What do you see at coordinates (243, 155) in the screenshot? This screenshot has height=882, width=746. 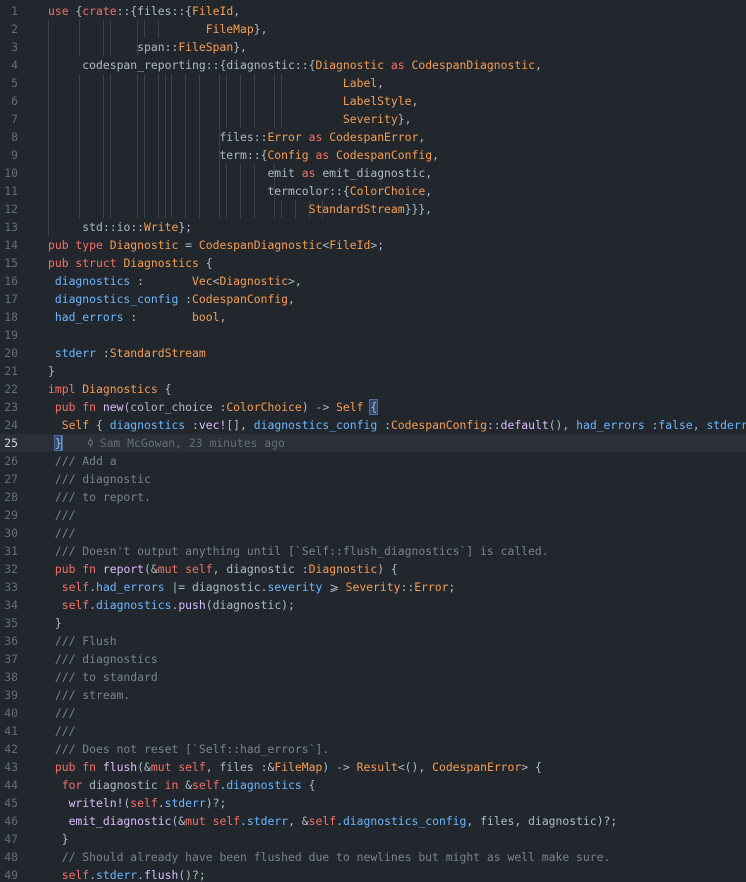 I see `code-text: term::{Config as CodespanConfig,` at bounding box center [243, 155].